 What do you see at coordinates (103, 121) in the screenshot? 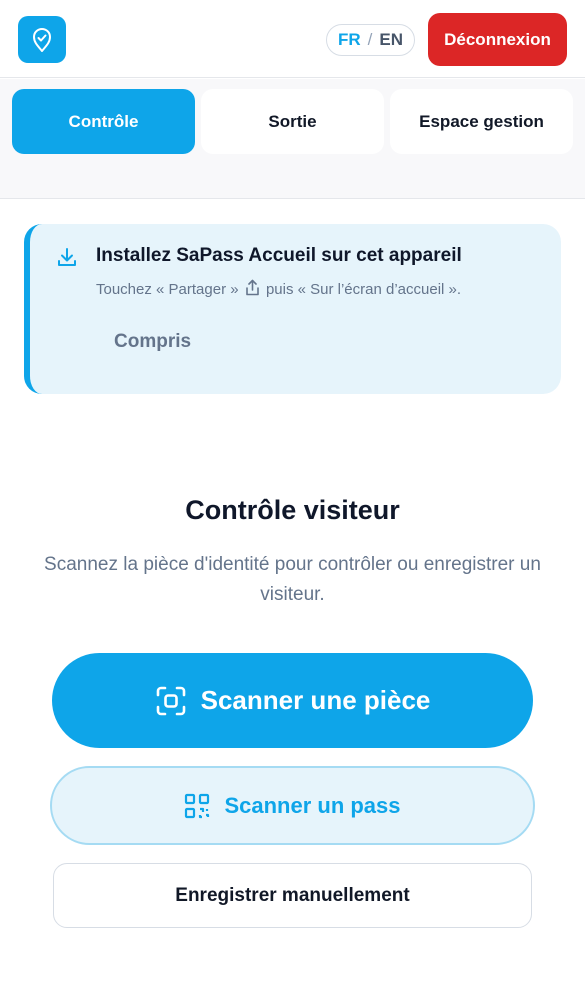
I see `tab-controle: Contrôle` at bounding box center [103, 121].